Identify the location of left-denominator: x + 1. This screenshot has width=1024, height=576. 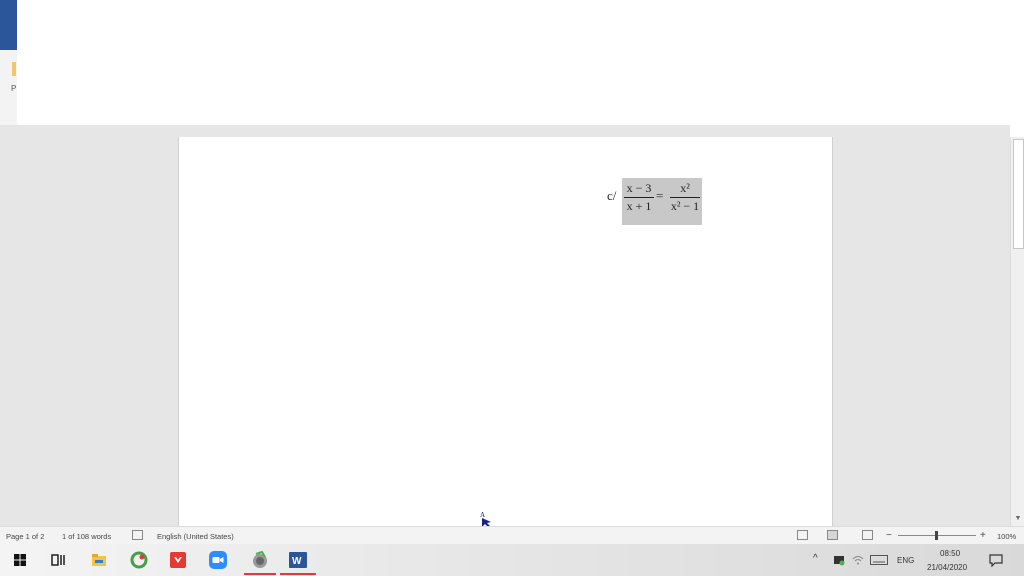
(639, 206).